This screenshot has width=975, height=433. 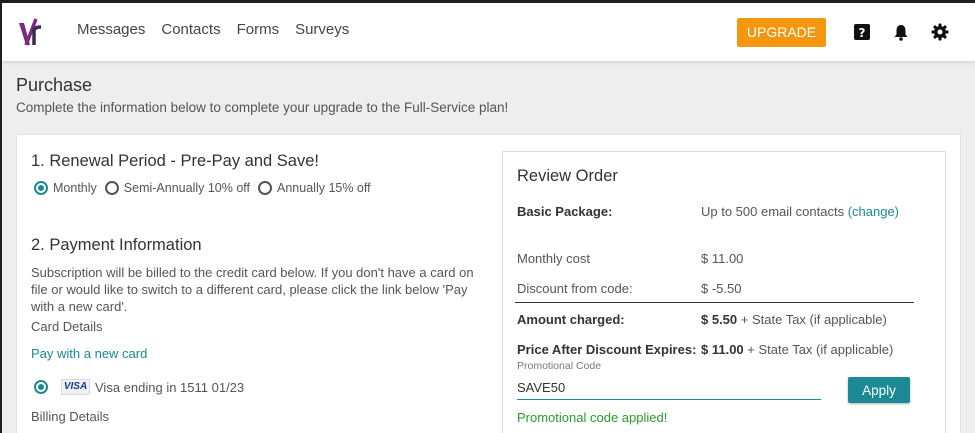 What do you see at coordinates (607, 349) in the screenshot?
I see `price-after-discount-label: Price After Discount Expires:` at bounding box center [607, 349].